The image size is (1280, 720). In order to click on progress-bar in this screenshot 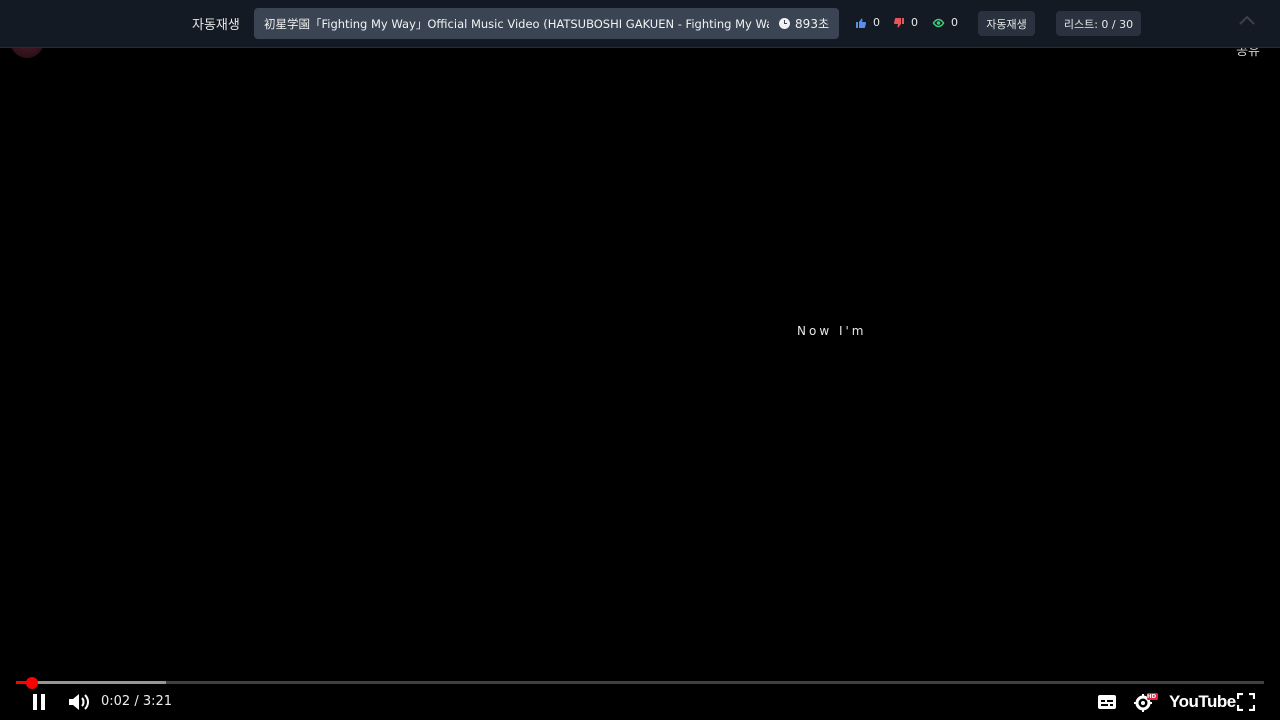, I will do `click(640, 682)`.